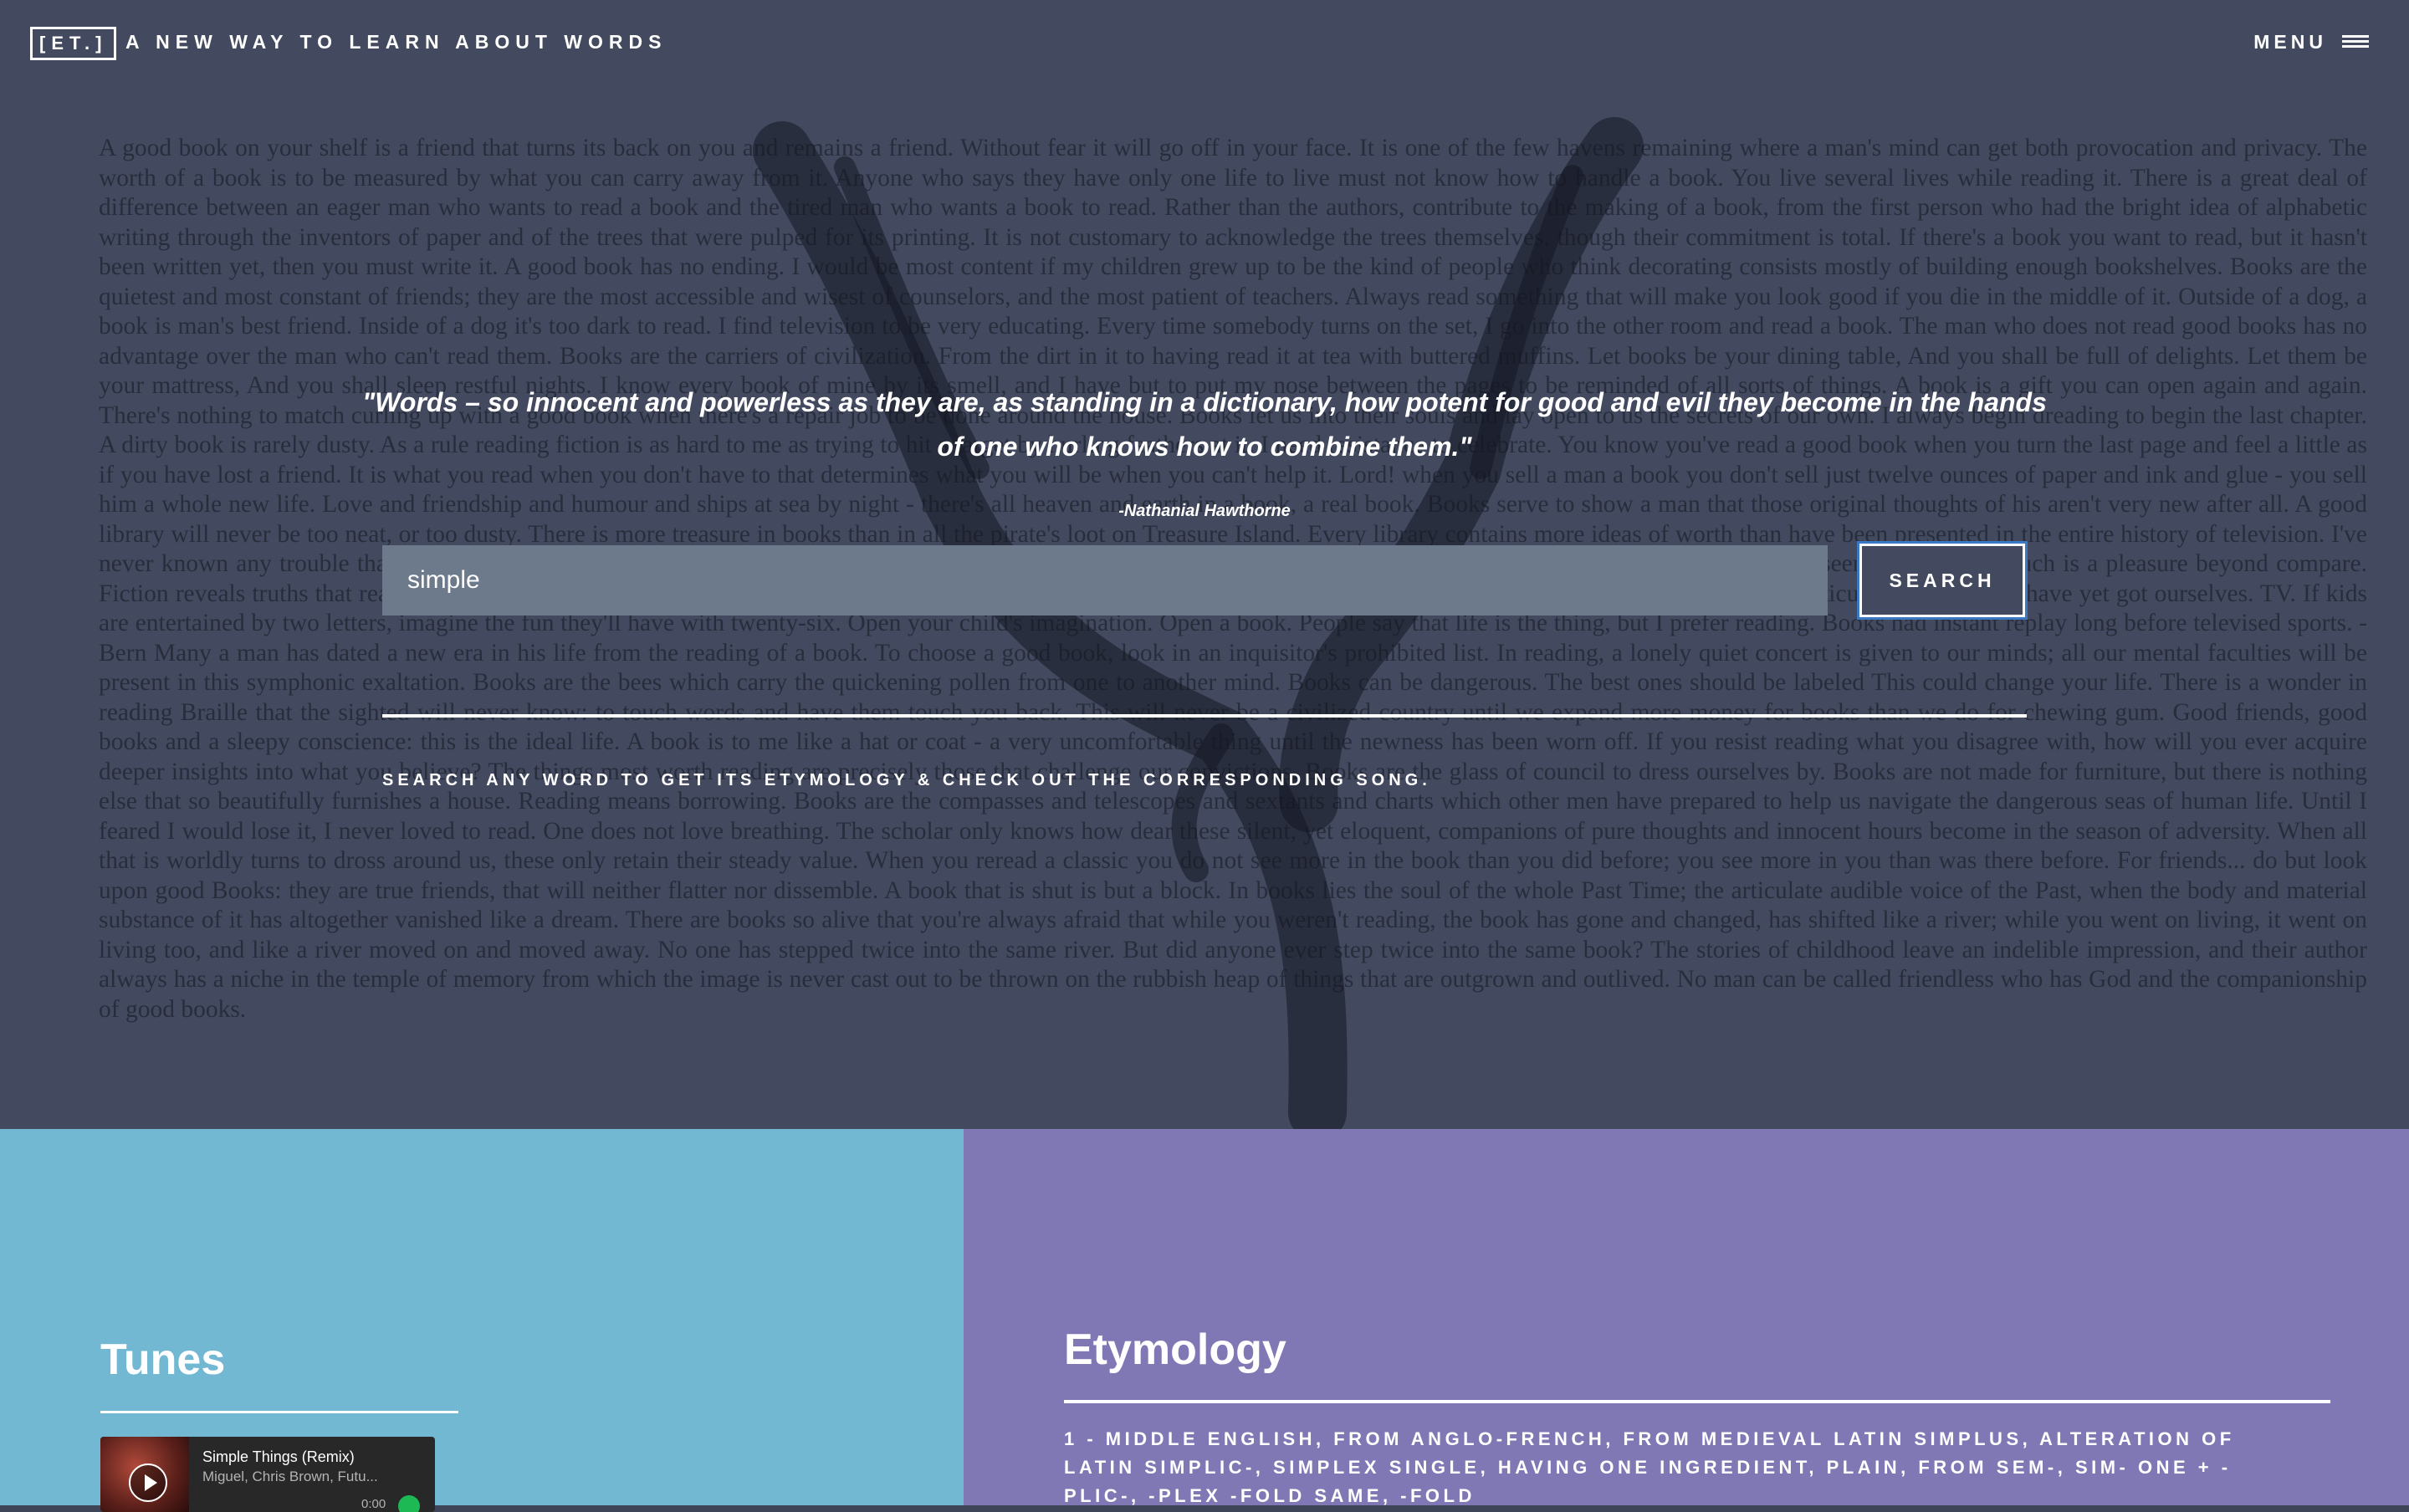 Image resolution: width=2409 pixels, height=1512 pixels. I want to click on play-icon, so click(148, 1482).